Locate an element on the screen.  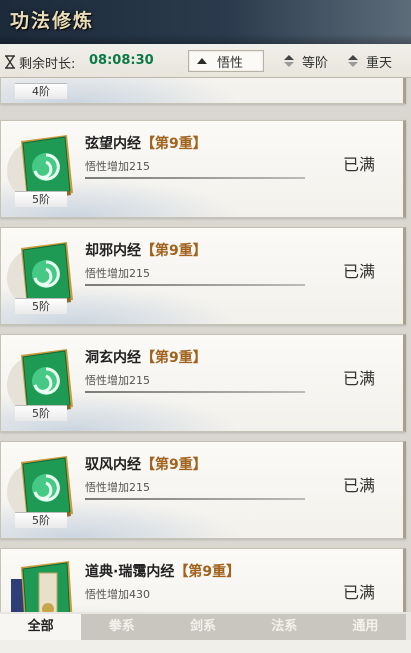
tab-bar: 全部 拳系 剑系 法系 通用 is located at coordinates (203, 627).